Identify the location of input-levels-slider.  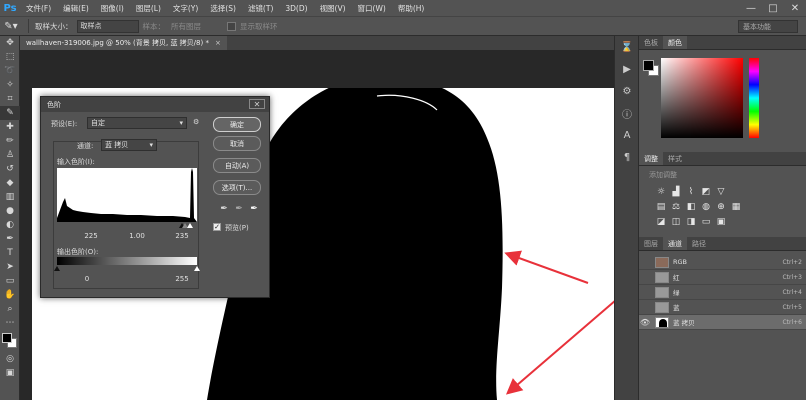
(127, 226).